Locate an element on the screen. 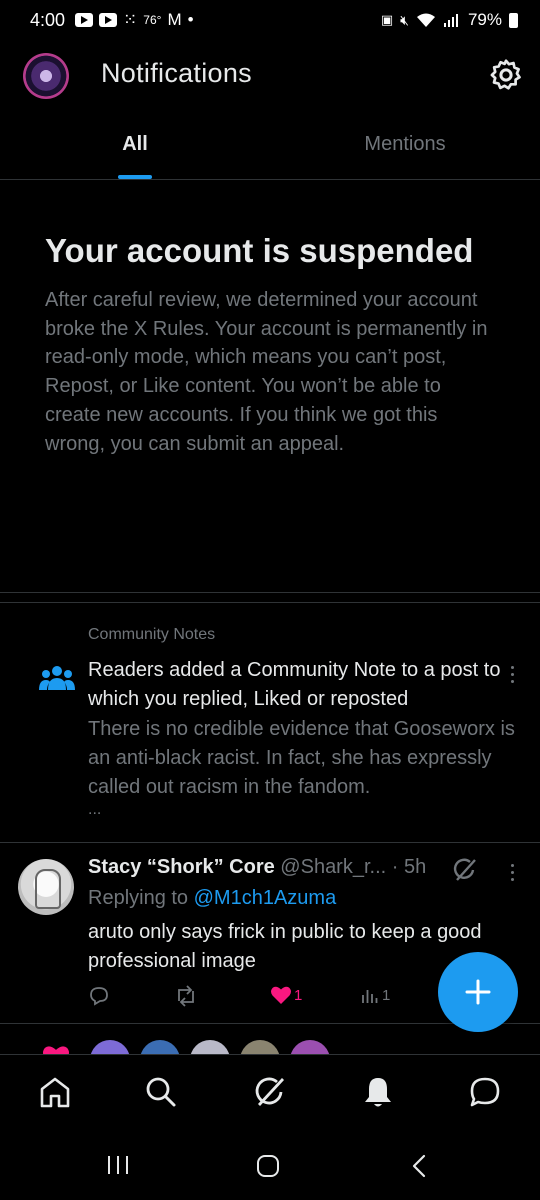 The width and height of the screenshot is (540, 1200). post-time: · 5h is located at coordinates (409, 867).